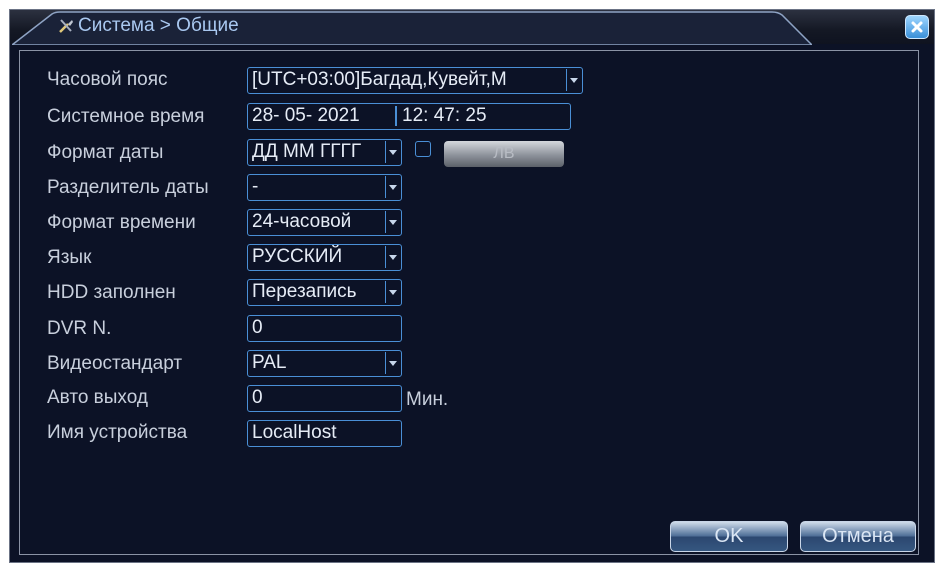  I want to click on dvr-no-input: 0, so click(324, 328).